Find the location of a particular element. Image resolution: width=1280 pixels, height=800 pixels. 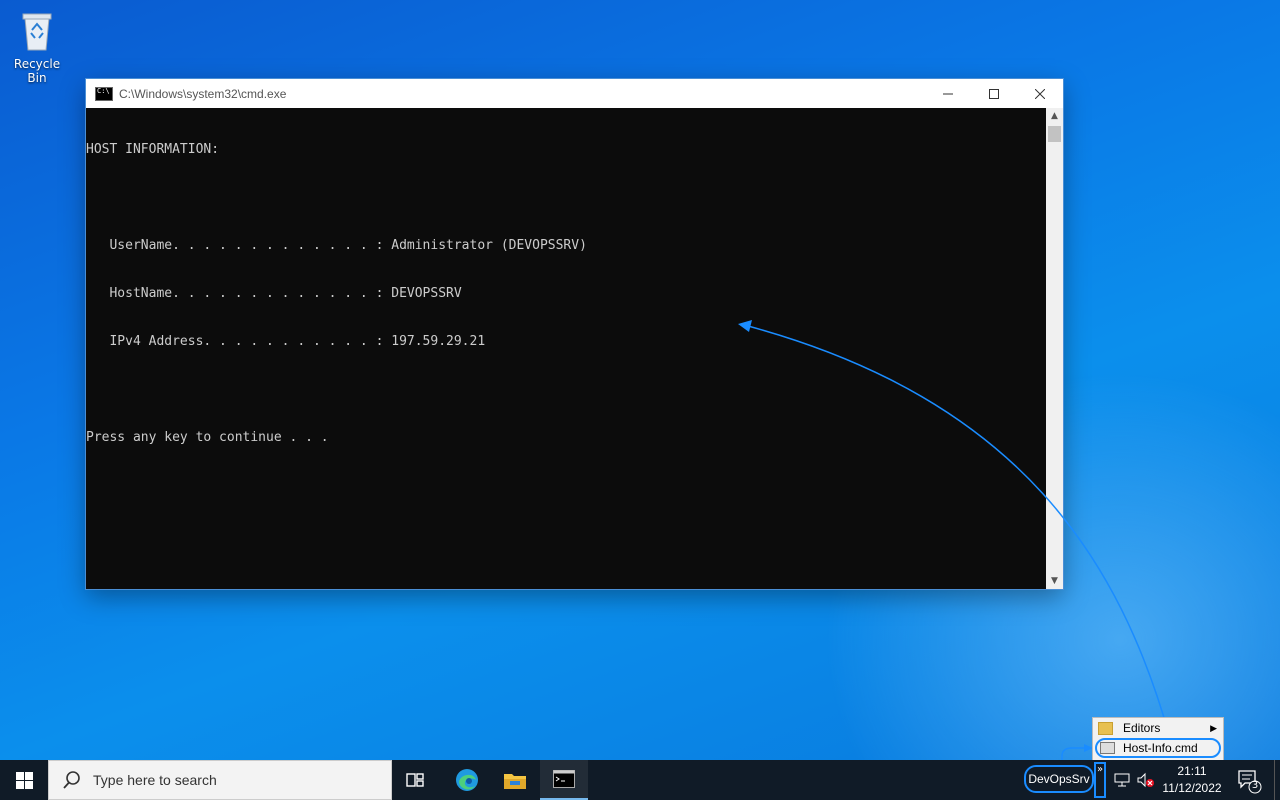

minimize-button is located at coordinates (948, 93).